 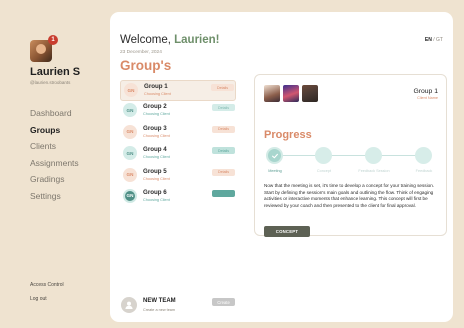 What do you see at coordinates (155, 107) in the screenshot?
I see `group-name: Group 2` at bounding box center [155, 107].